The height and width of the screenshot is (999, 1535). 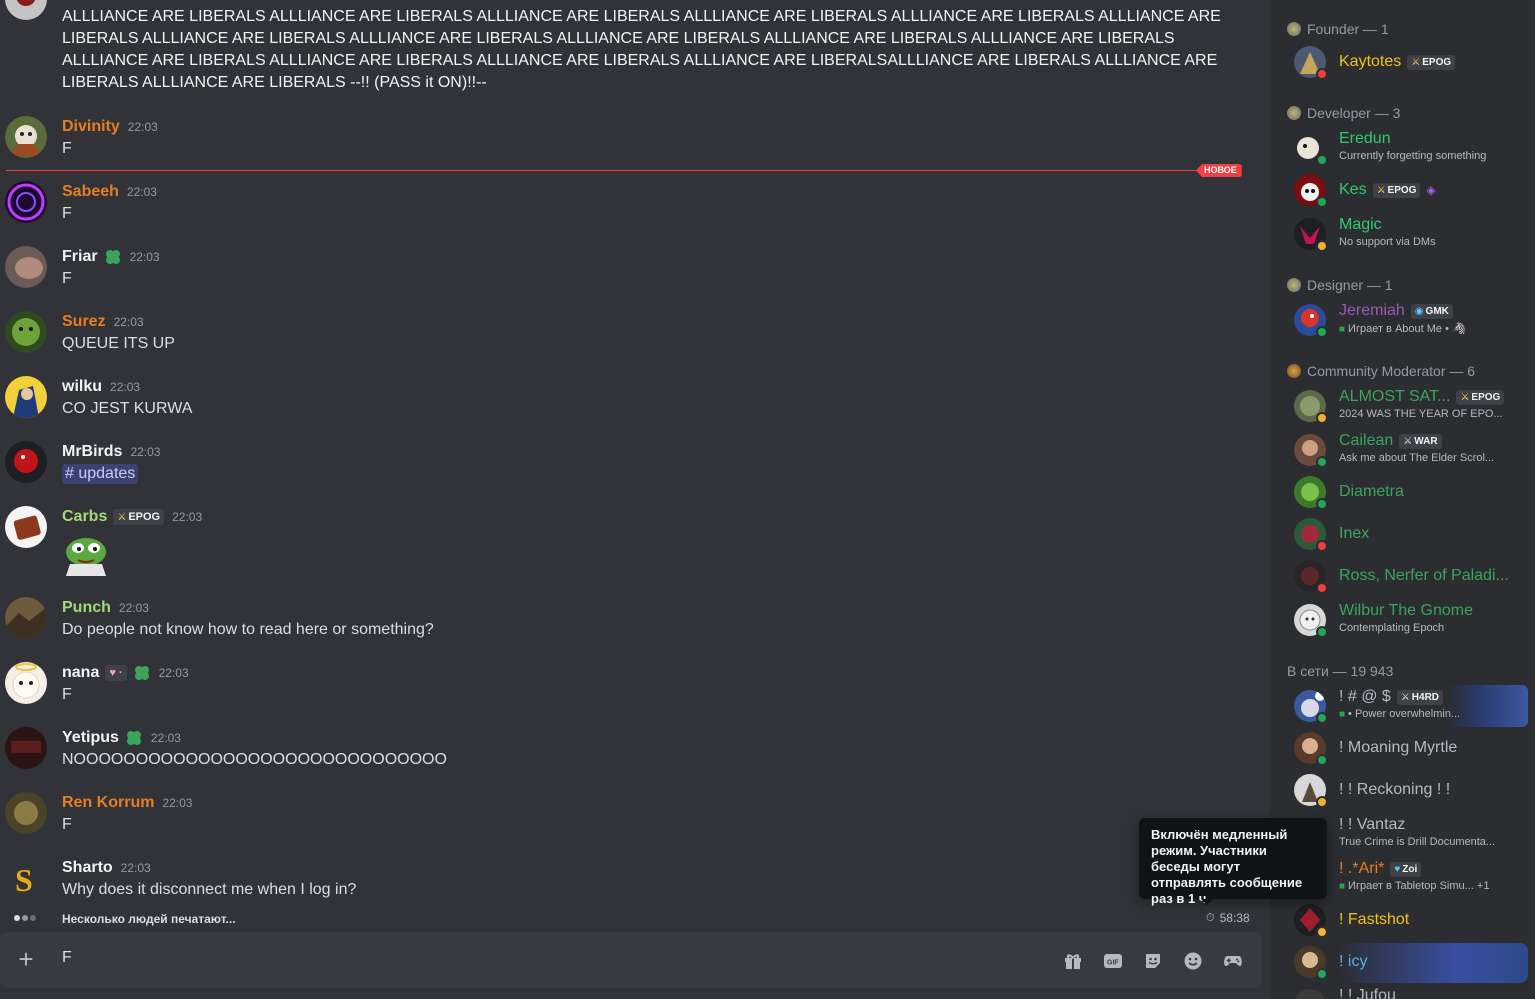 I want to click on new-messages-divider, so click(x=622, y=170).